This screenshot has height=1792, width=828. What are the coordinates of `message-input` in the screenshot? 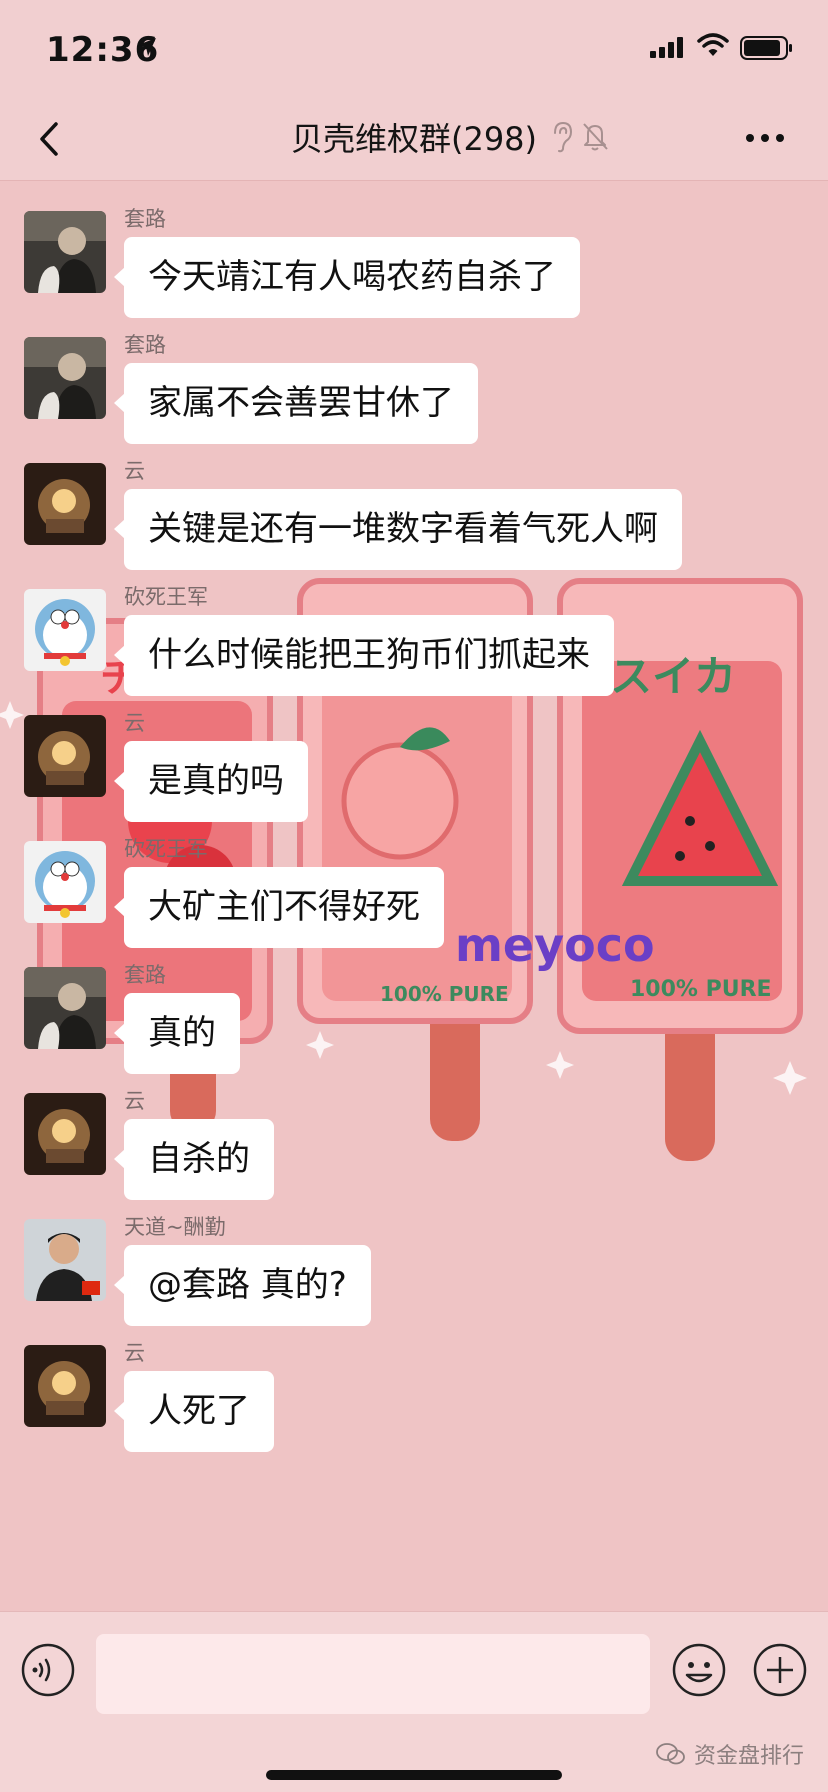 It's located at (373, 1674).